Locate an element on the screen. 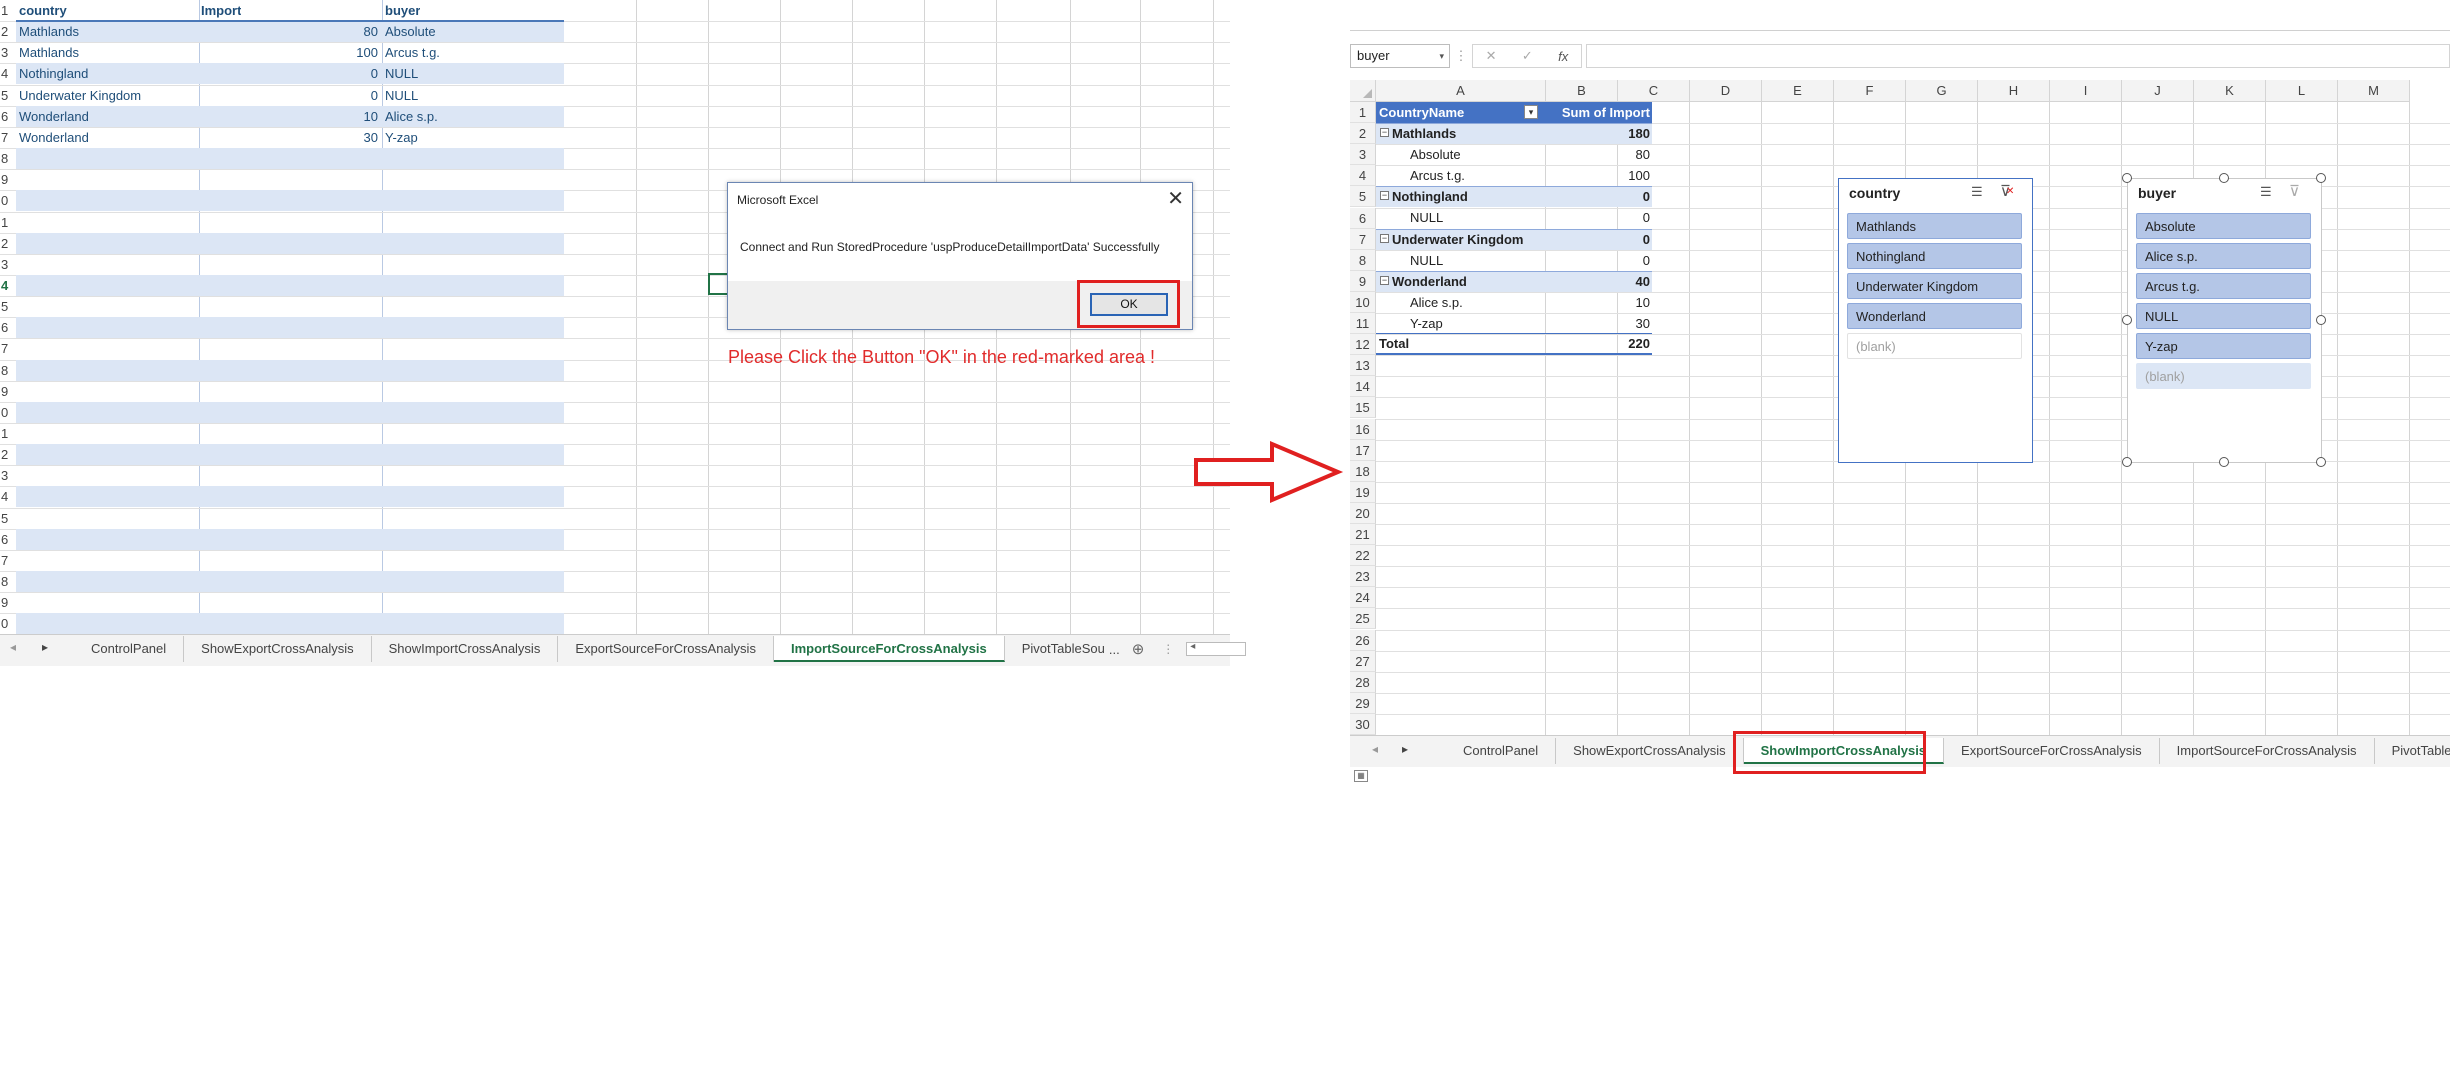 The height and width of the screenshot is (1066, 2450). tab-splitter-icon: ⋮ is located at coordinates (1174, 649).